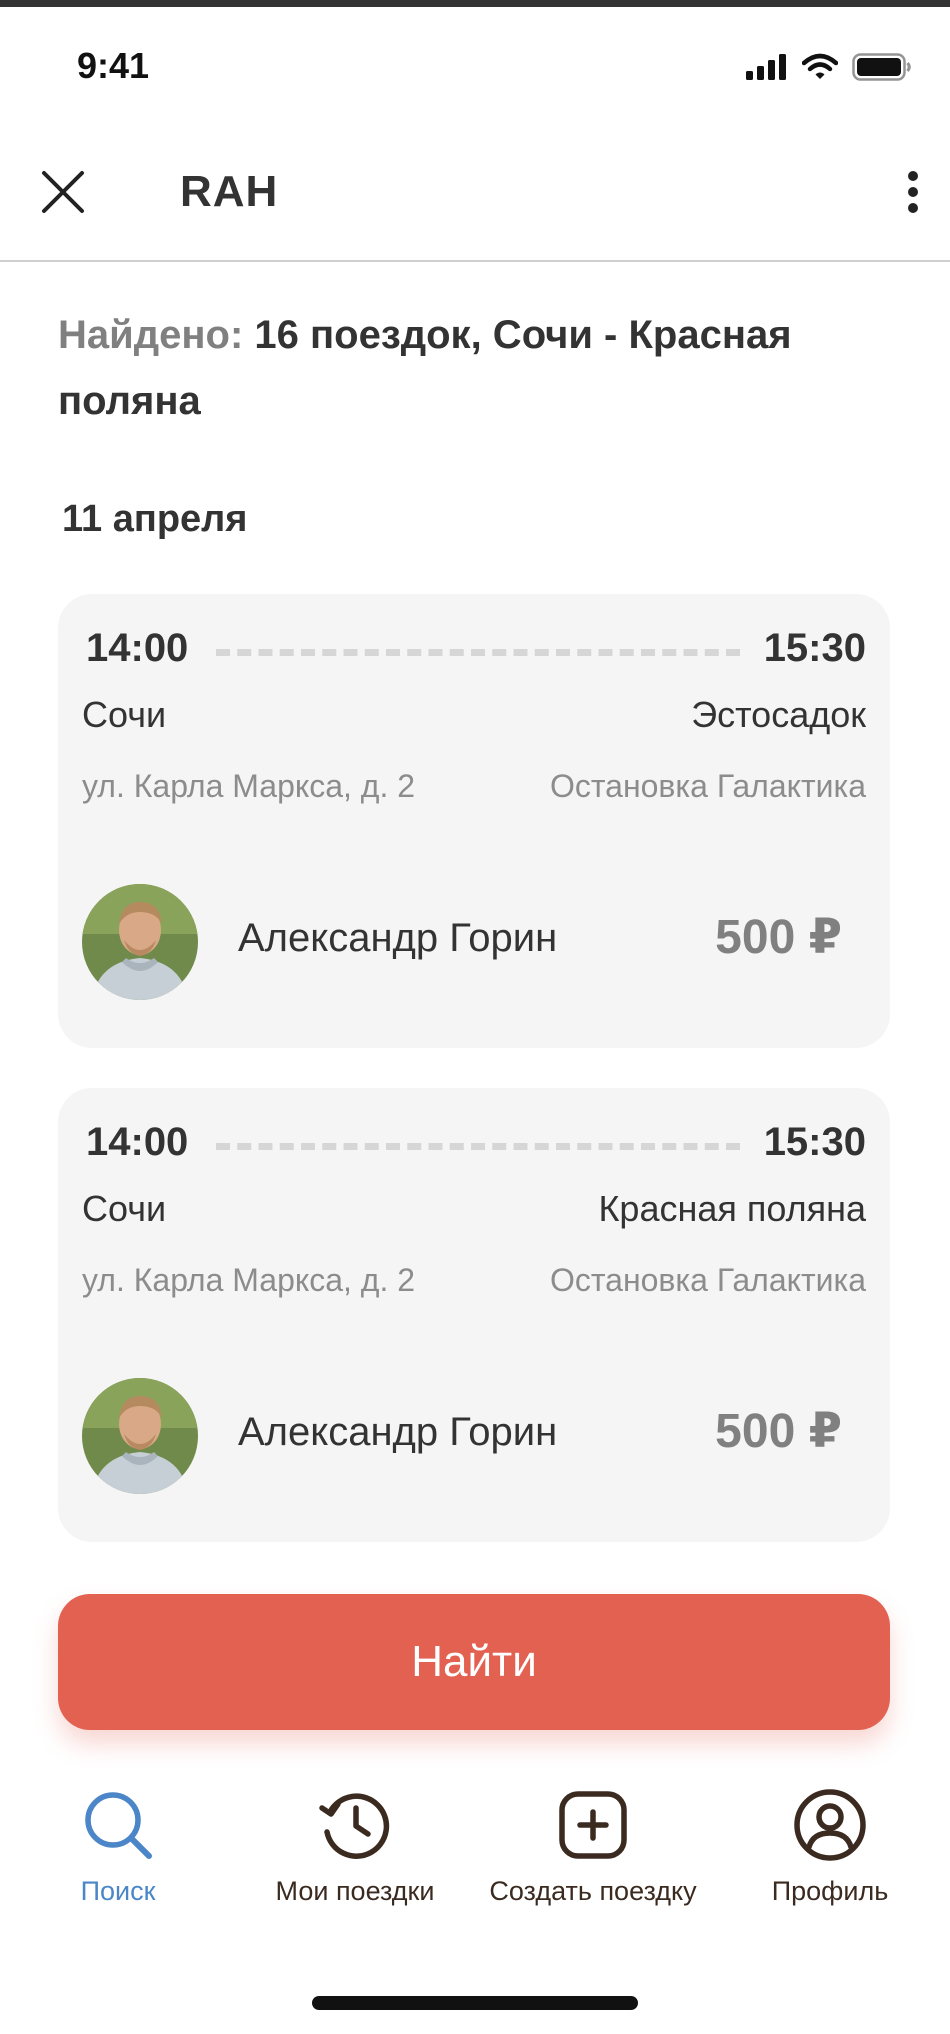 The height and width of the screenshot is (2034, 950). I want to click on tab-search: Поиск, so click(119, 1843).